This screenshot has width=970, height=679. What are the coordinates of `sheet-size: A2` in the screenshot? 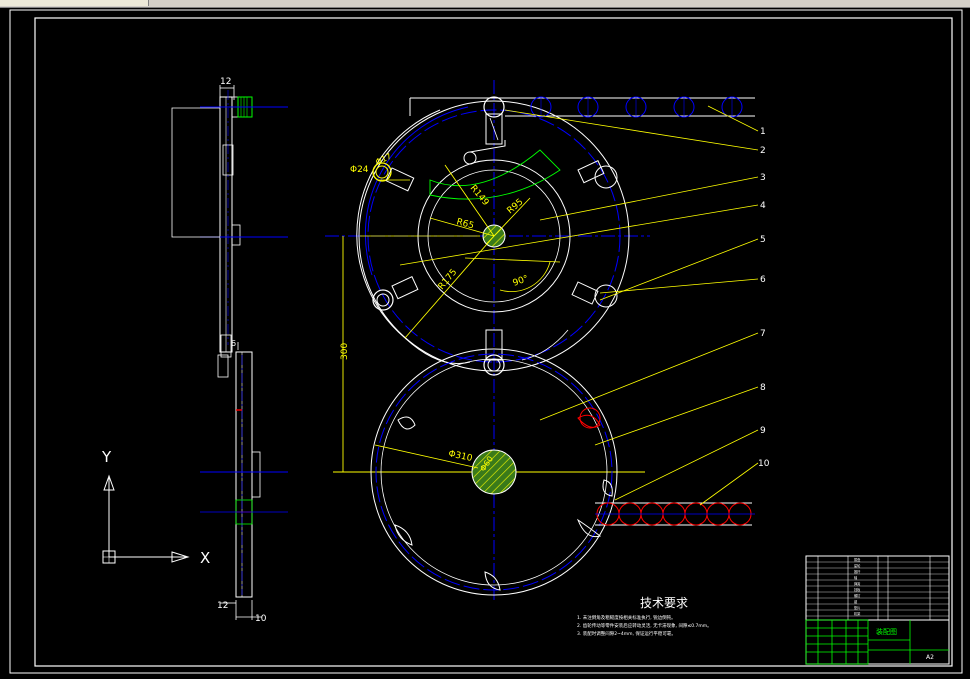 It's located at (930, 657).